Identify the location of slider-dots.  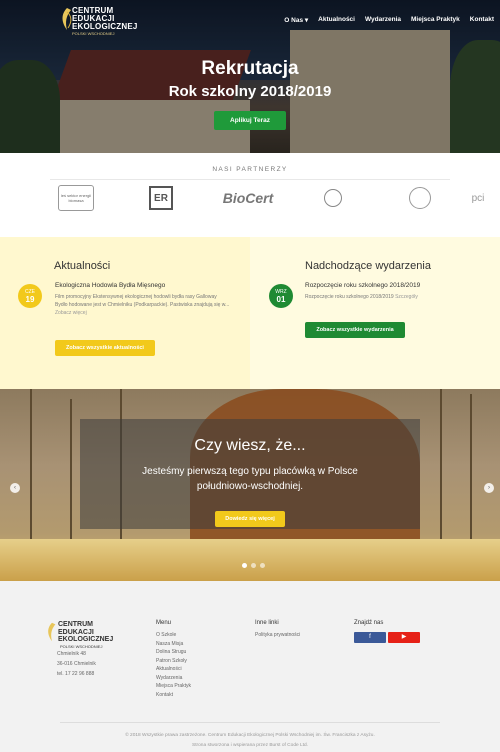
(253, 565).